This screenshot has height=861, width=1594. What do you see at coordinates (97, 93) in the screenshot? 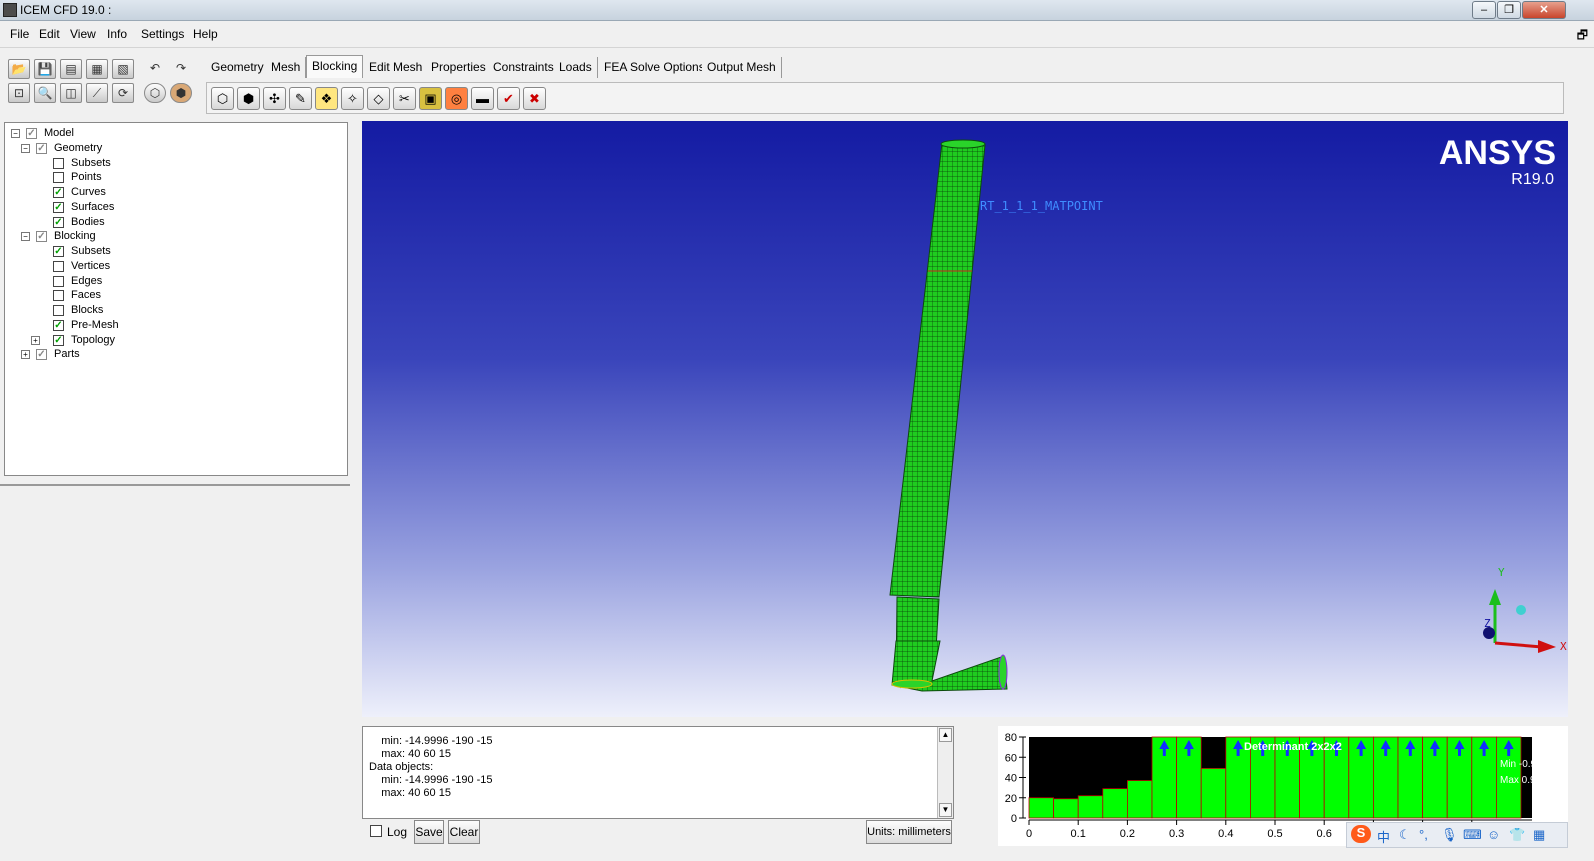
I see `measure-distance-icon: ⟋` at bounding box center [97, 93].